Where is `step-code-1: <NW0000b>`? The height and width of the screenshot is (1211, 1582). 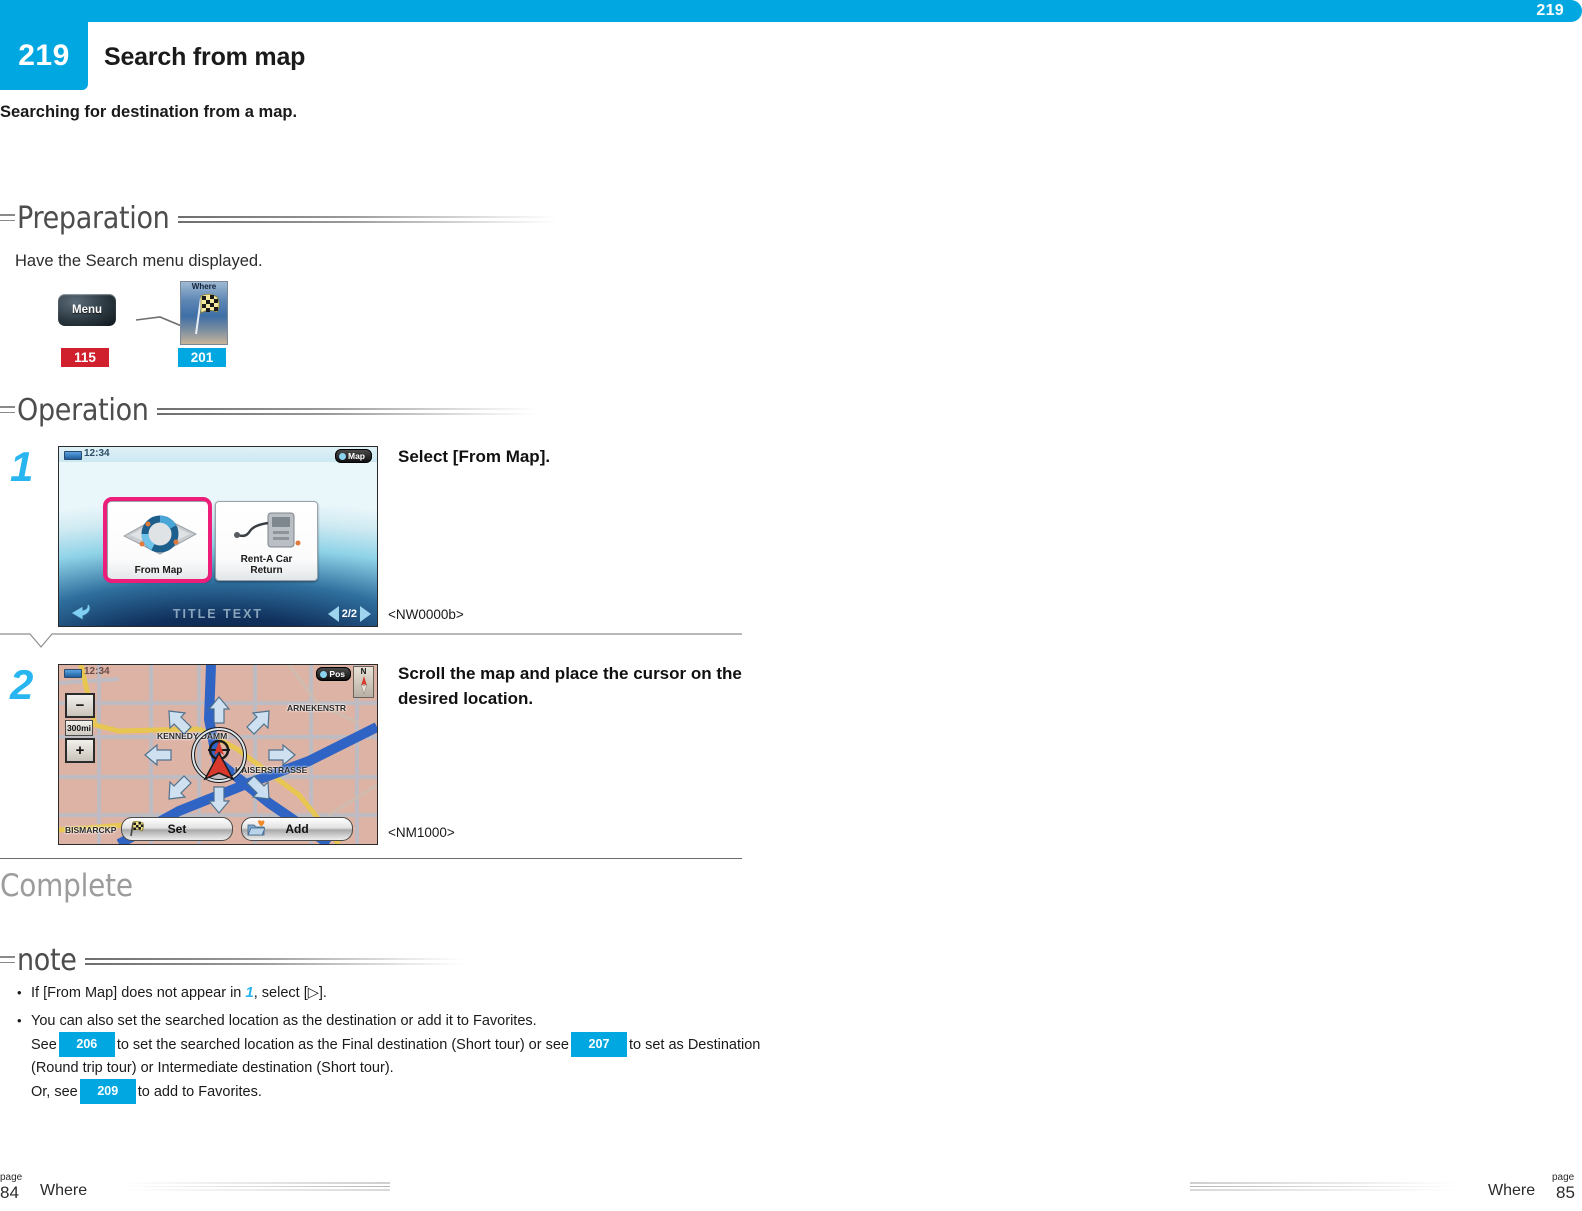 step-code-1: <NW0000b> is located at coordinates (426, 614).